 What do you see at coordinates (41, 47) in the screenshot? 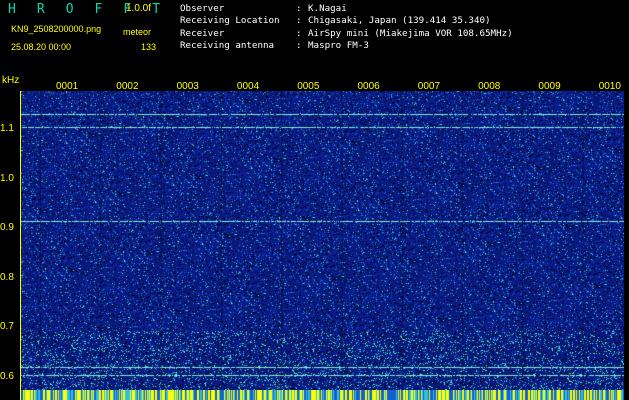
I see `datetime-label: 25.08.20 00:00` at bounding box center [41, 47].